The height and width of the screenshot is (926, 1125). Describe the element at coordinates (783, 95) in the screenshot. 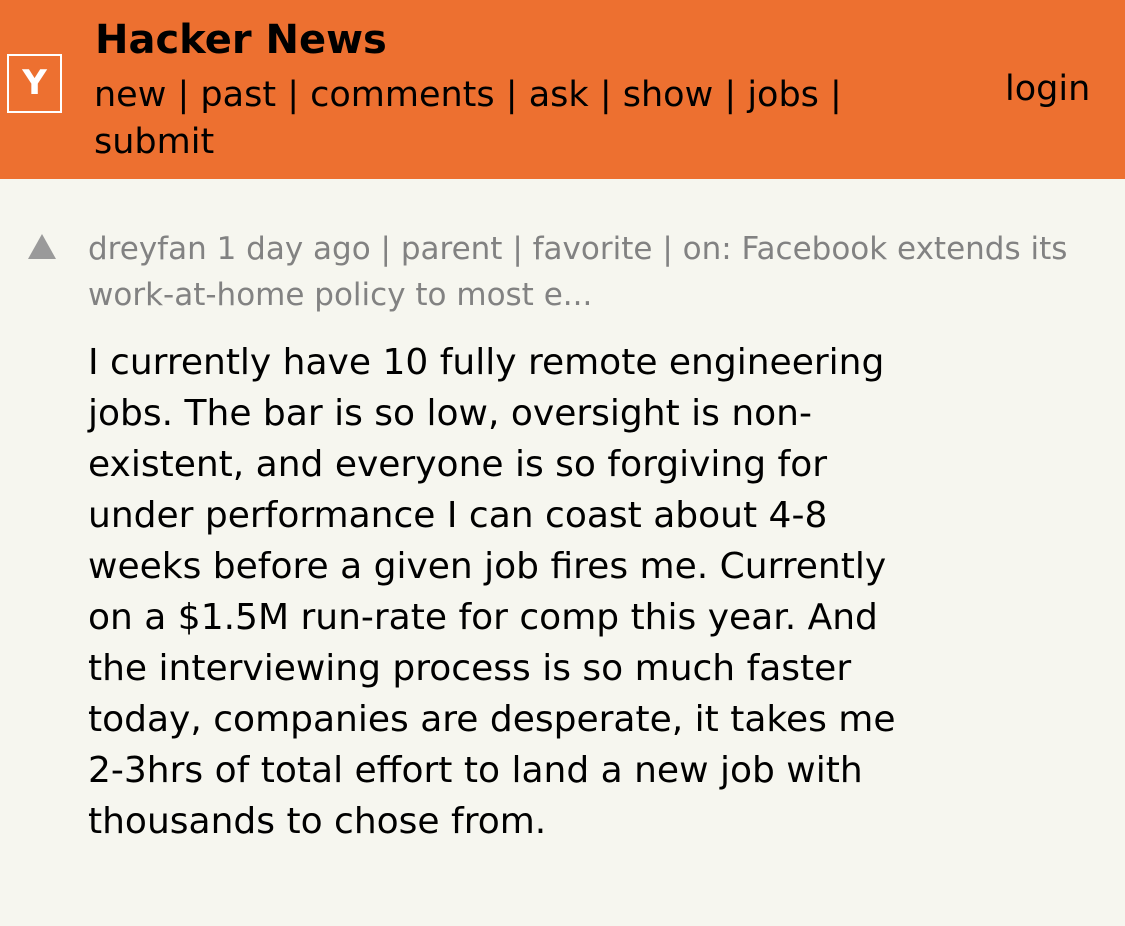

I see `nav-jobs: jobs` at that location.